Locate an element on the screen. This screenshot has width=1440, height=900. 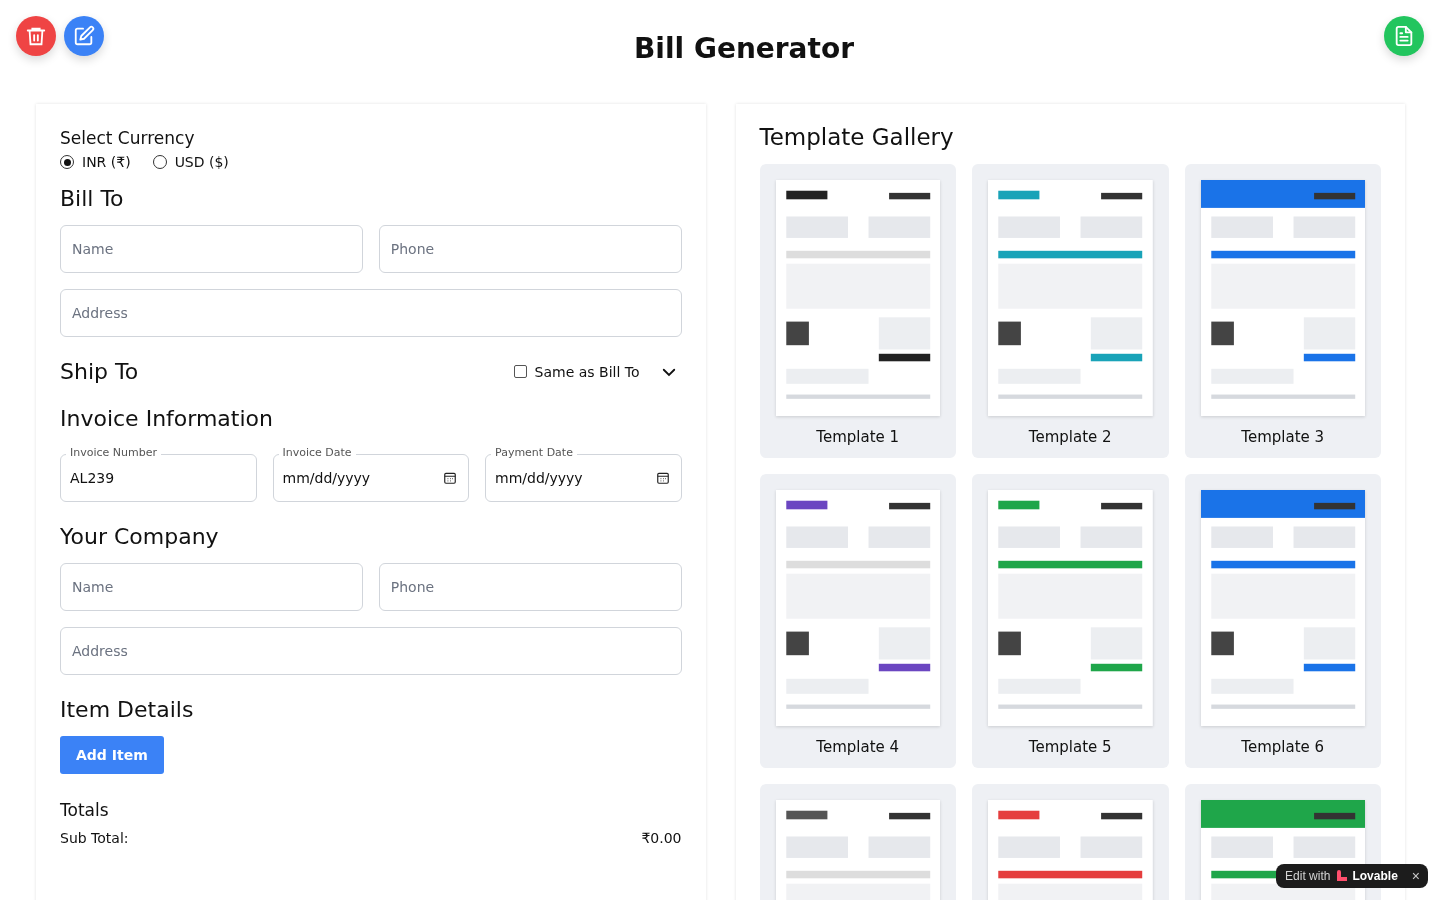
template-label: Template 1 is located at coordinates (858, 437).